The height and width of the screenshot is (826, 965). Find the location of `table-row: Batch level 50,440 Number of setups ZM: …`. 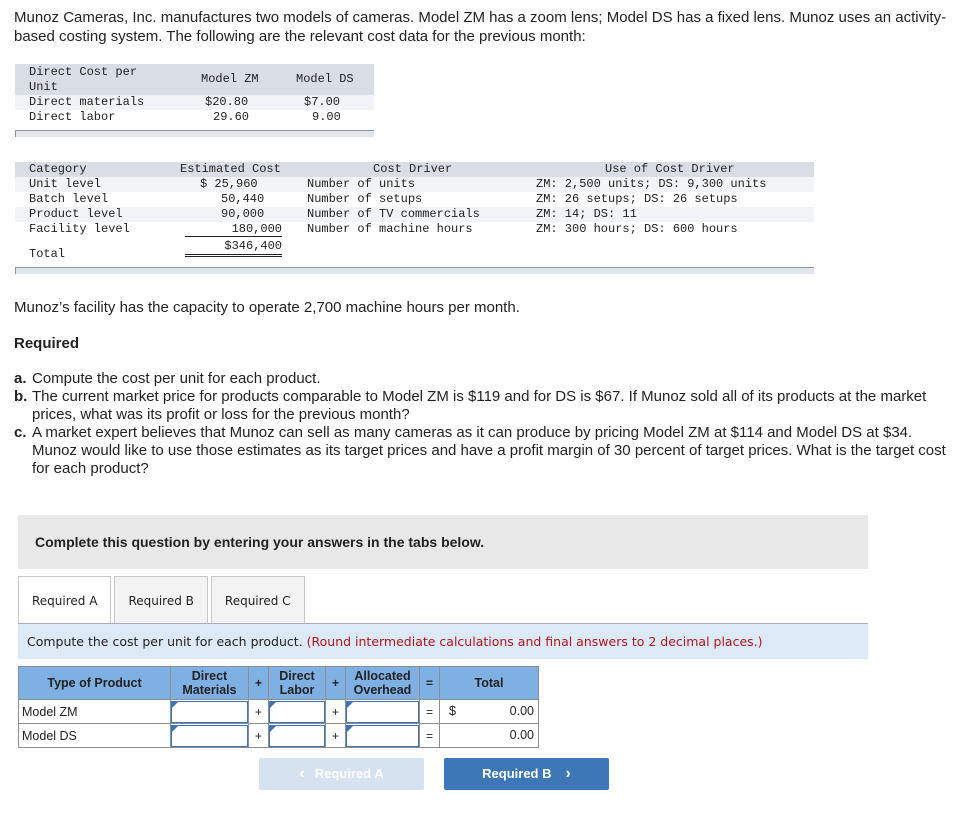

table-row: Batch level 50,440 Number of setups ZM: … is located at coordinates (383, 199).